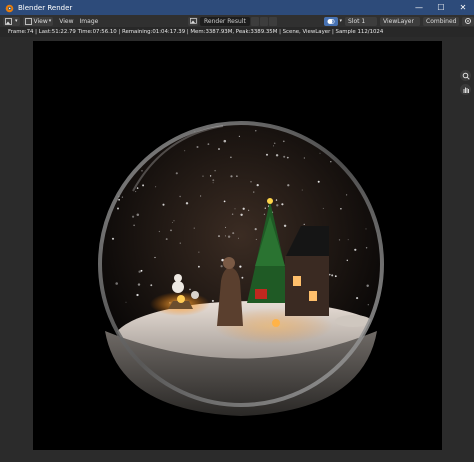 This screenshot has height=462, width=474. Describe the element at coordinates (255, 21) in the screenshot. I see `fake-user-button` at that location.